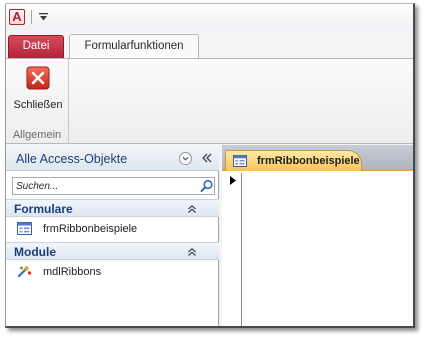 This screenshot has height=337, width=425. I want to click on close-form-button: Schließen, so click(38, 92).